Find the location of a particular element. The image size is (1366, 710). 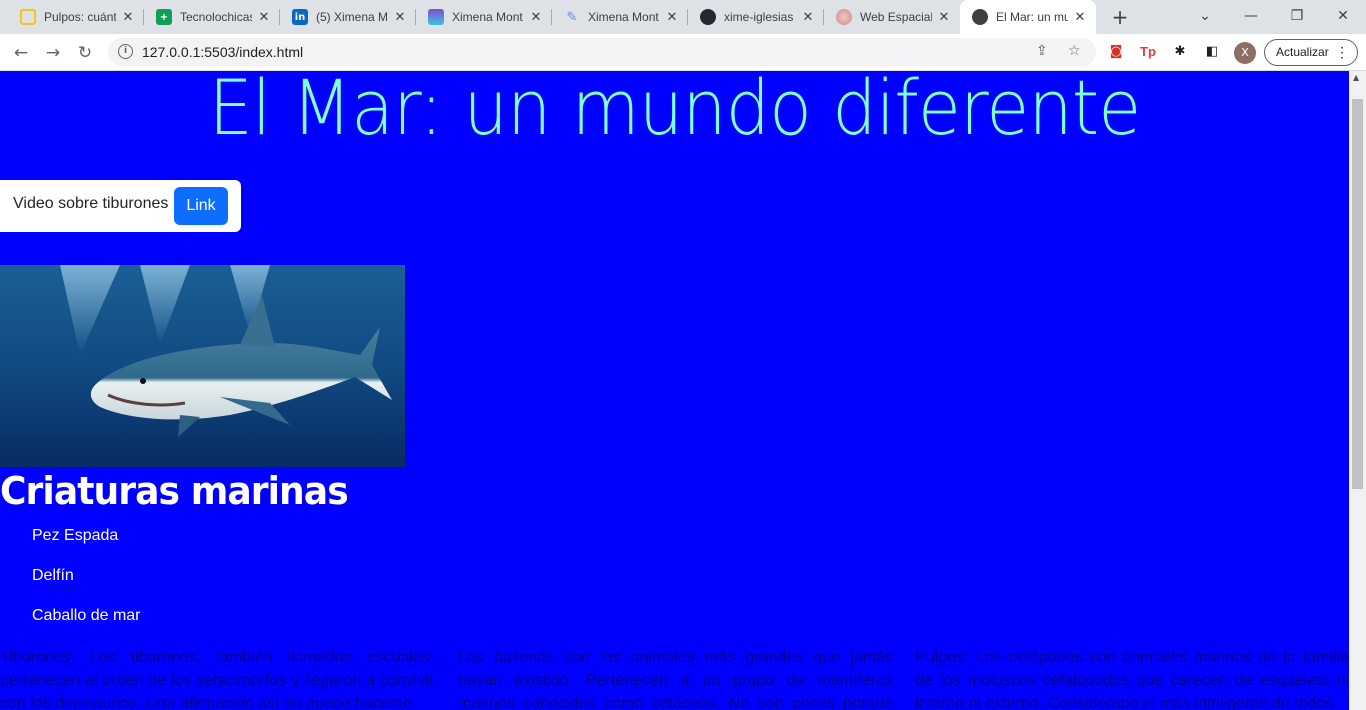

tab-ximena-2: ✎ Ximena Mont ✕ is located at coordinates (620, 17).